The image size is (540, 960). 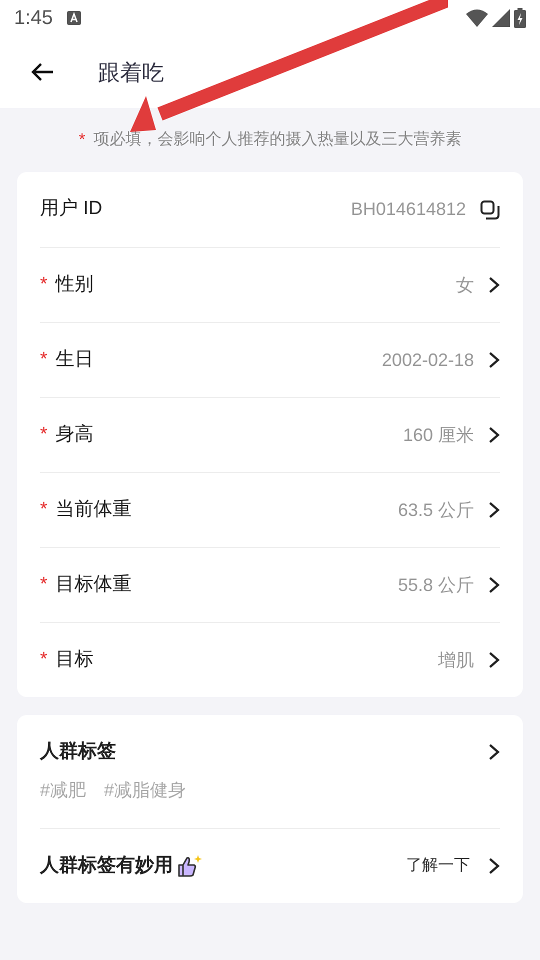 What do you see at coordinates (501, 18) in the screenshot?
I see `signal-icon` at bounding box center [501, 18].